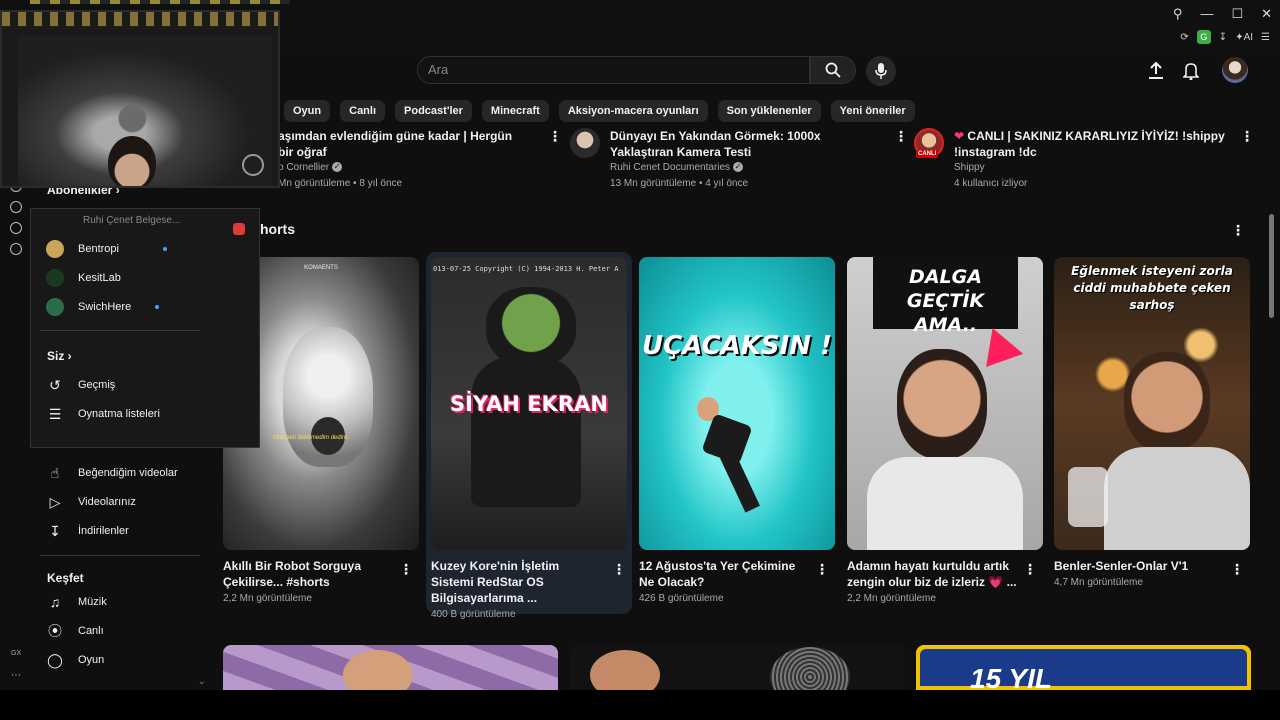 Image resolution: width=1280 pixels, height=720 pixels. Describe the element at coordinates (1091, 168) in the screenshot. I see `channel-name: Shippy` at that location.